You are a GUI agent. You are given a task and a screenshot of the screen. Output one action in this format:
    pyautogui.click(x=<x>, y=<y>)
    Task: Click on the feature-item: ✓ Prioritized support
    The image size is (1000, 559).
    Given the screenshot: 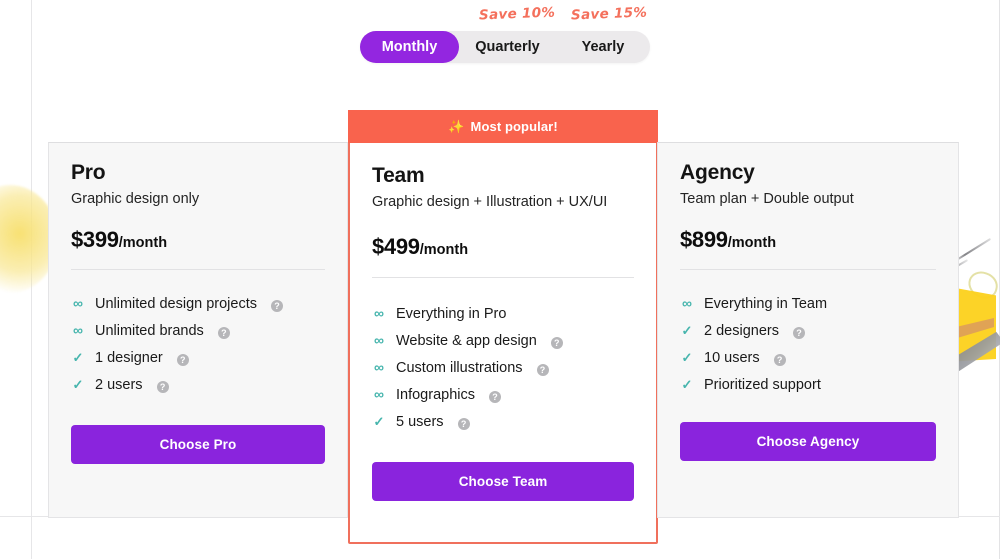 What is the action you would take?
    pyautogui.click(x=808, y=385)
    